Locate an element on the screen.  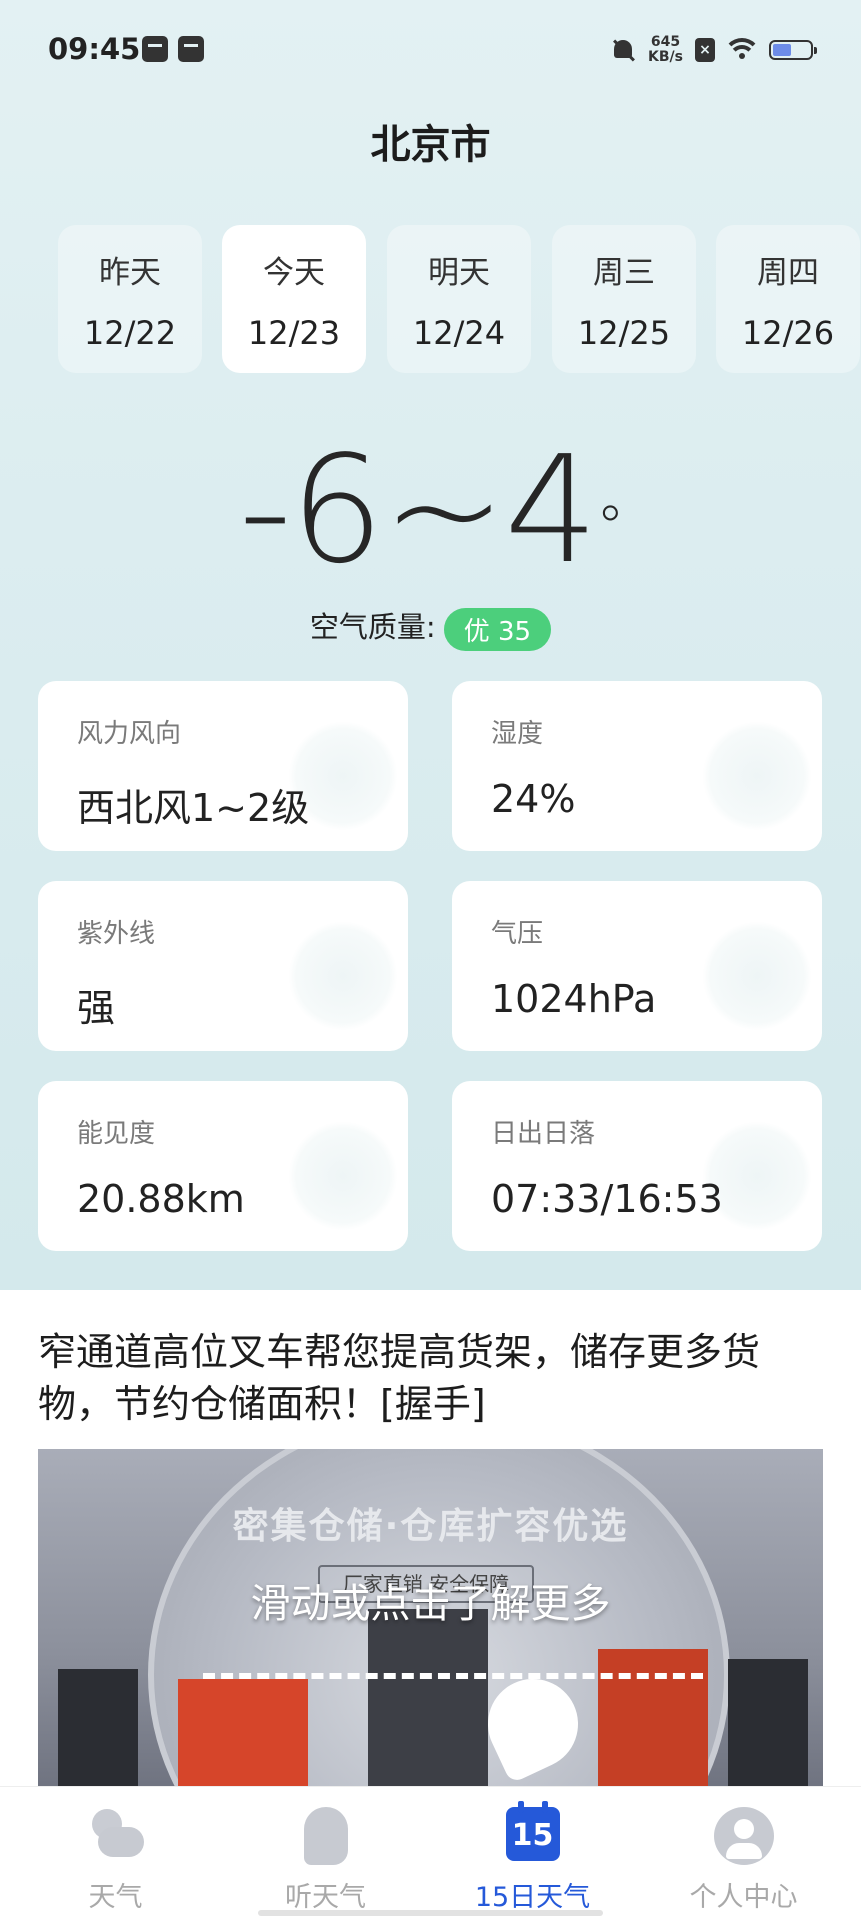
day-date: 12/24 is located at coordinates (459, 333).